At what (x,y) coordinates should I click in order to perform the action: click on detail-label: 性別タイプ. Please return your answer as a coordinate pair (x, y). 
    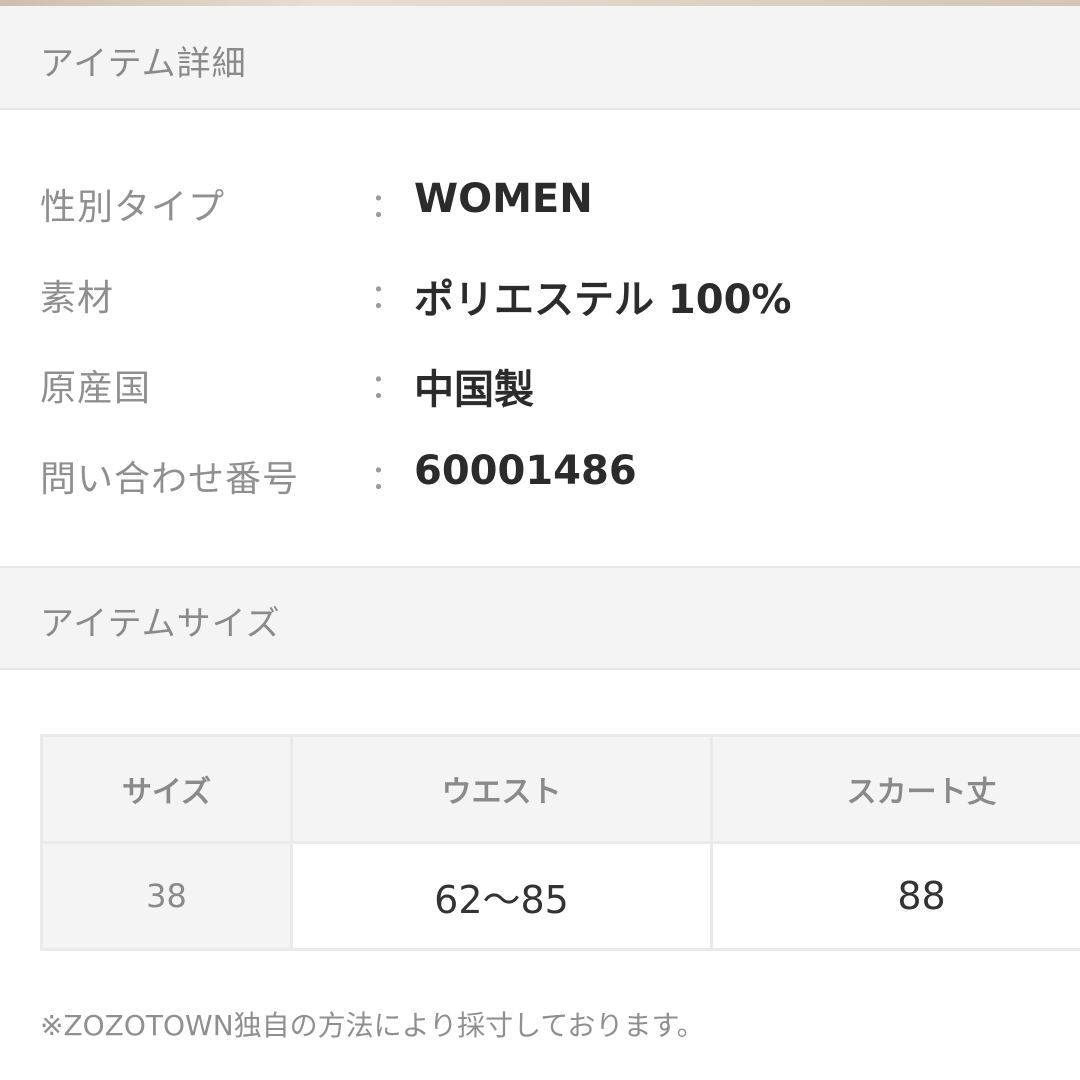
    Looking at the image, I should click on (133, 207).